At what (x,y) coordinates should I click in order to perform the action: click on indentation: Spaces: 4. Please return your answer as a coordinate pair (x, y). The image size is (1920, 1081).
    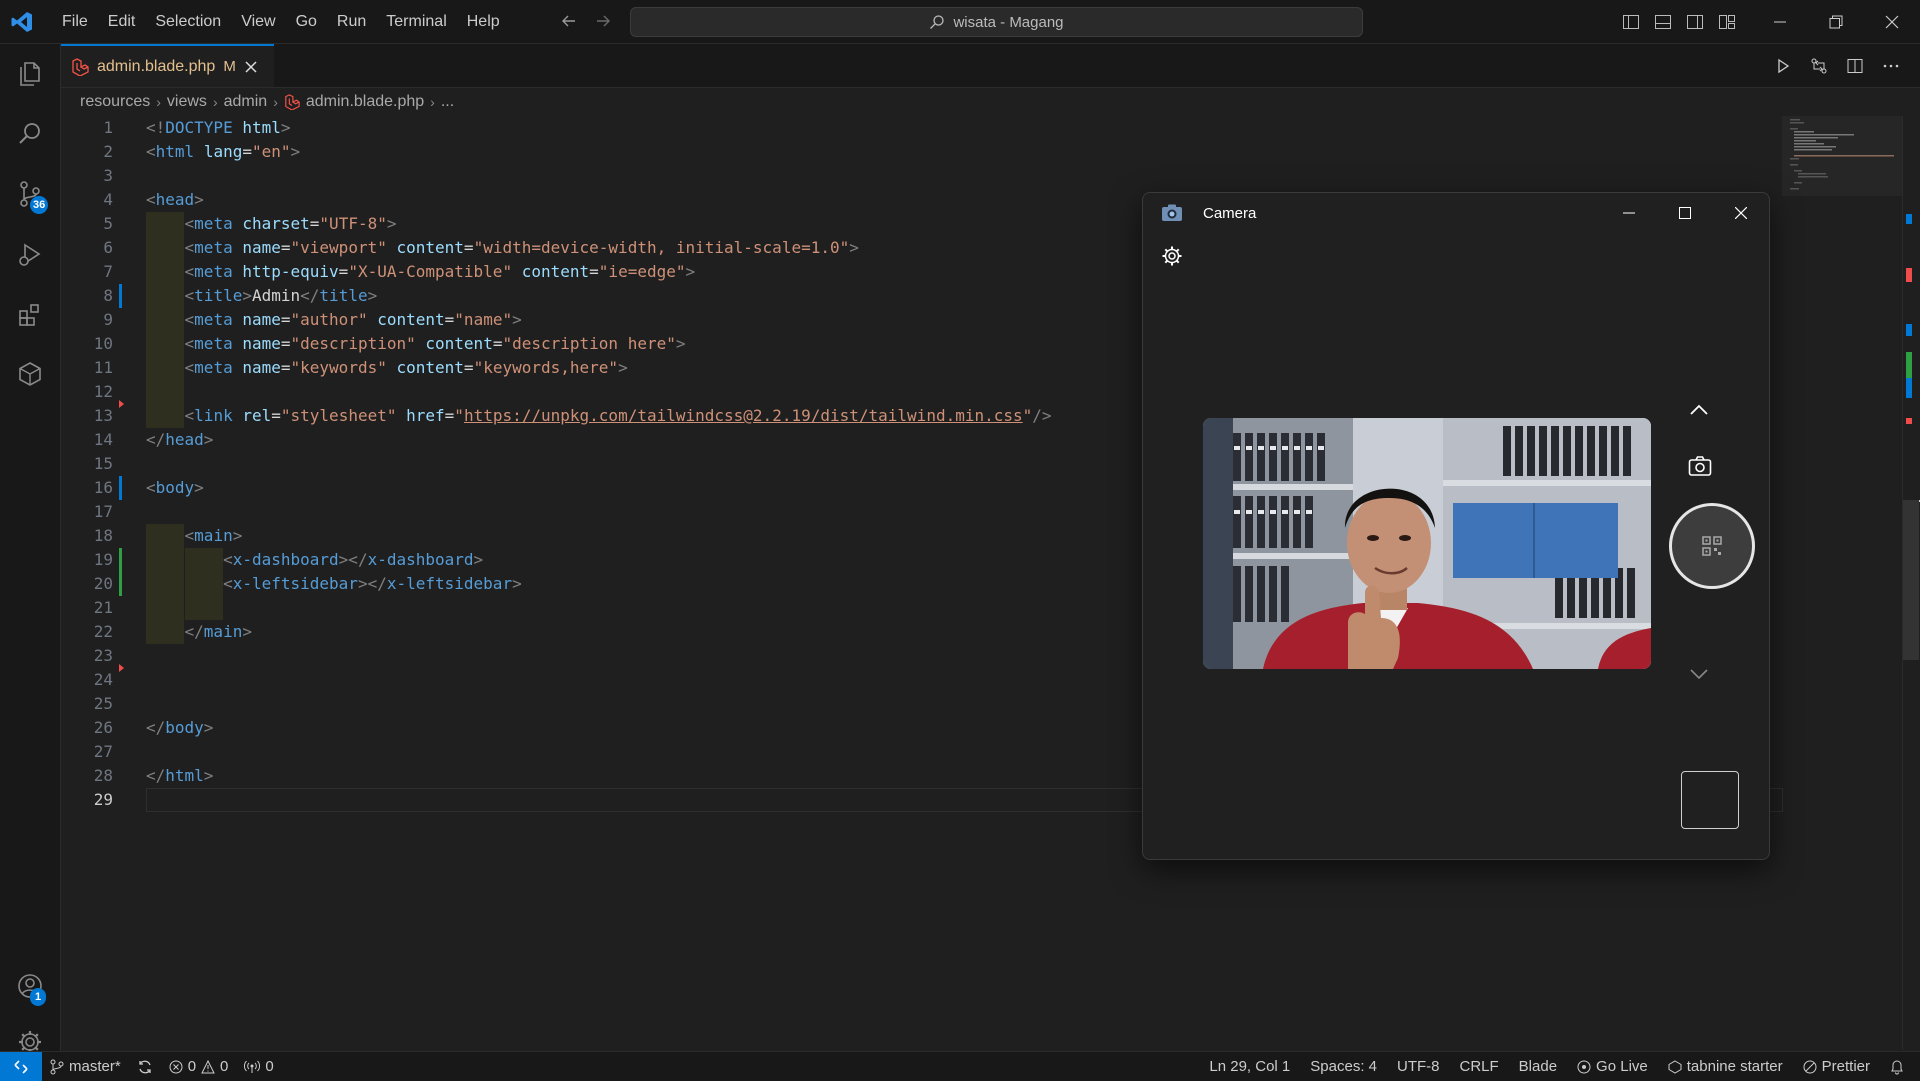
    Looking at the image, I should click on (1343, 1066).